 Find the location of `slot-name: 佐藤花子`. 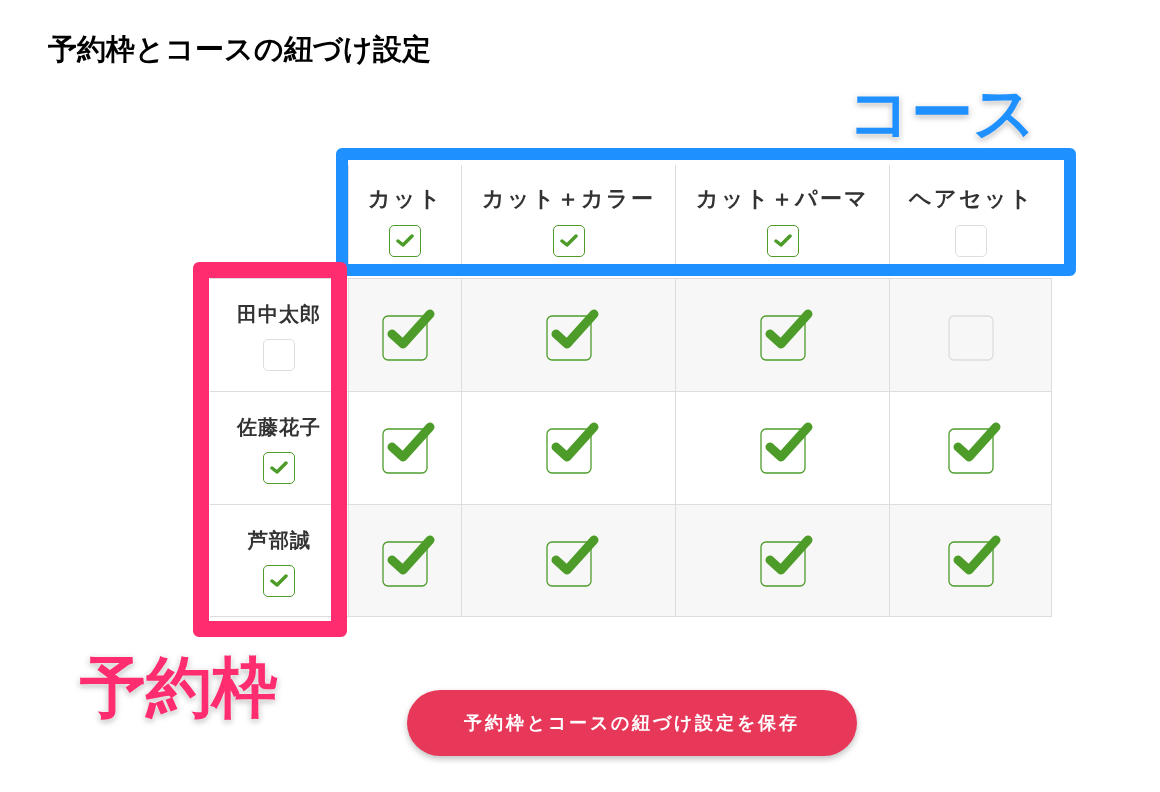

slot-name: 佐藤花子 is located at coordinates (279, 427).